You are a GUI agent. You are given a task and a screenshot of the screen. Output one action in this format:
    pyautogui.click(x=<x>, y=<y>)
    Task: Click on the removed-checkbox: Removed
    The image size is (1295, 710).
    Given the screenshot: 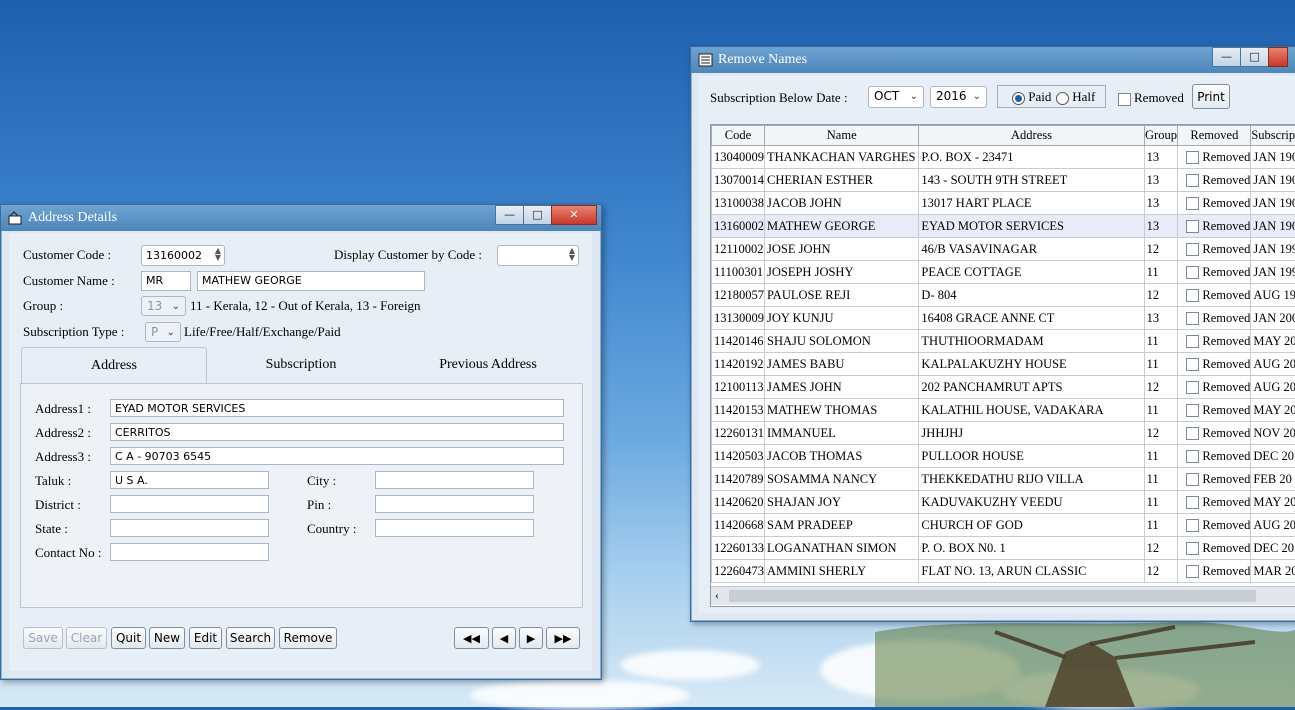 What is the action you would take?
    pyautogui.click(x=1151, y=98)
    